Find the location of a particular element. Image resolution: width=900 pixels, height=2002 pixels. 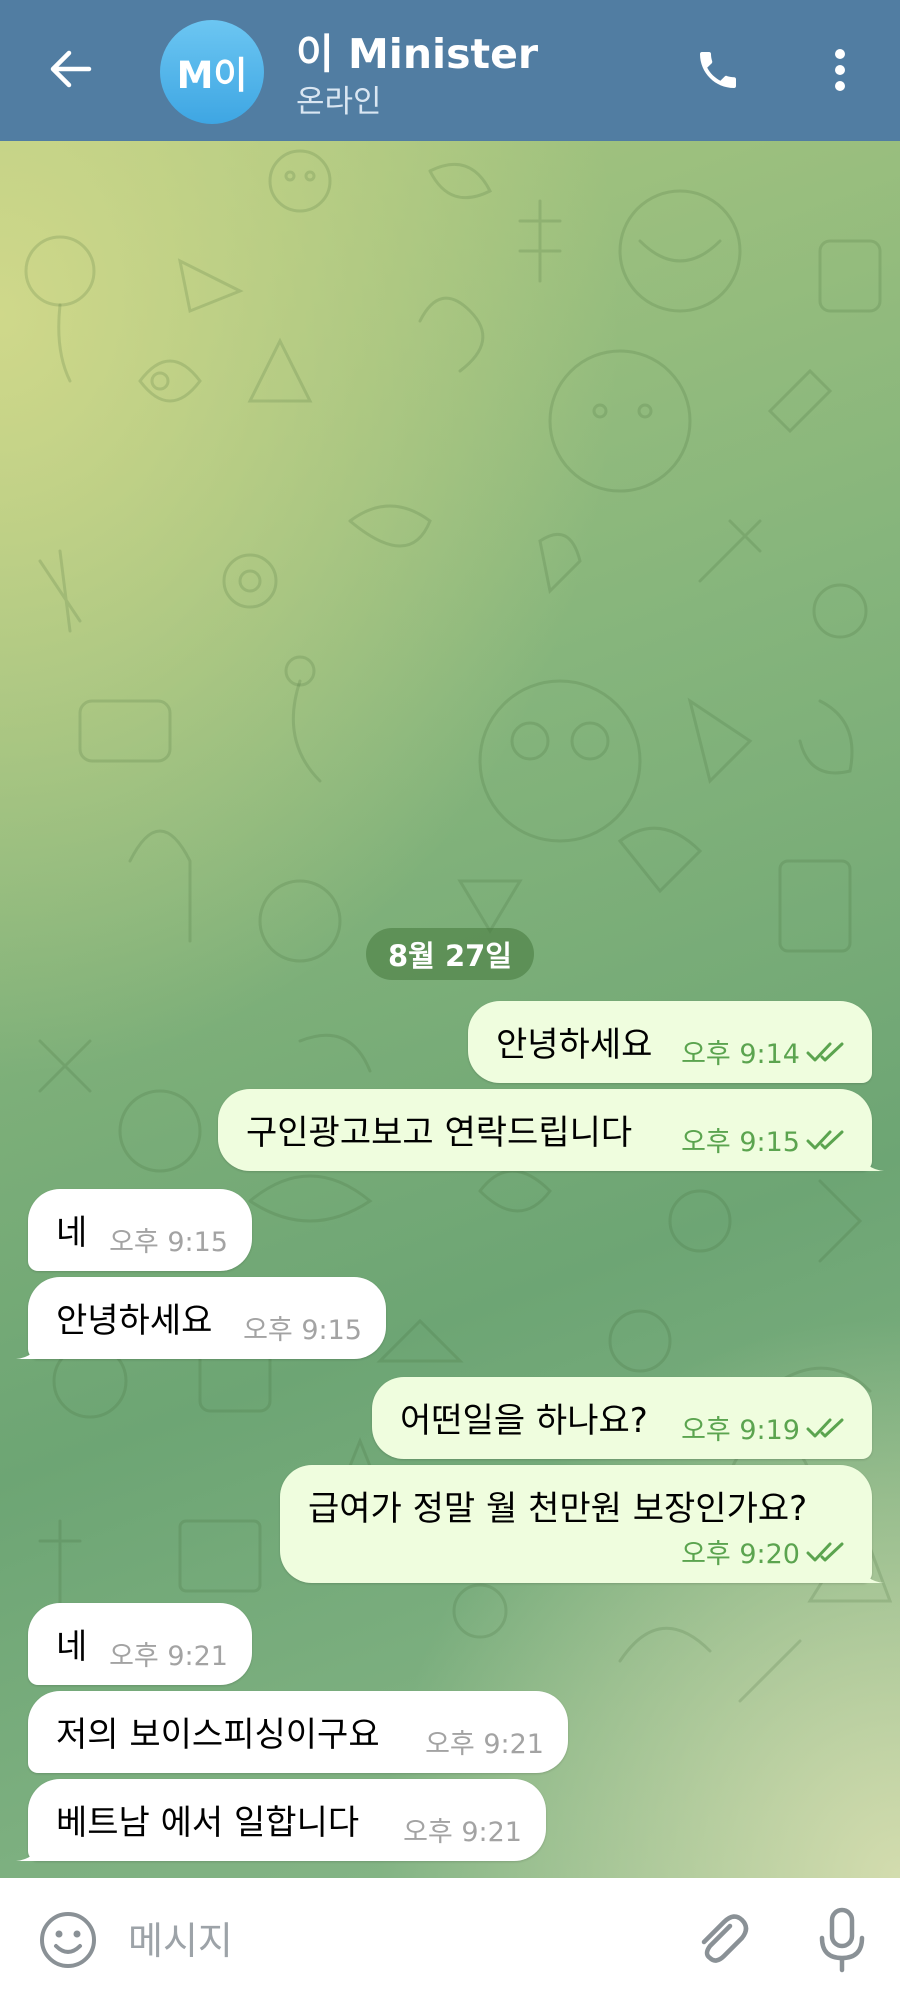

message-time: 오후 9:20 is located at coordinates (740, 1554).